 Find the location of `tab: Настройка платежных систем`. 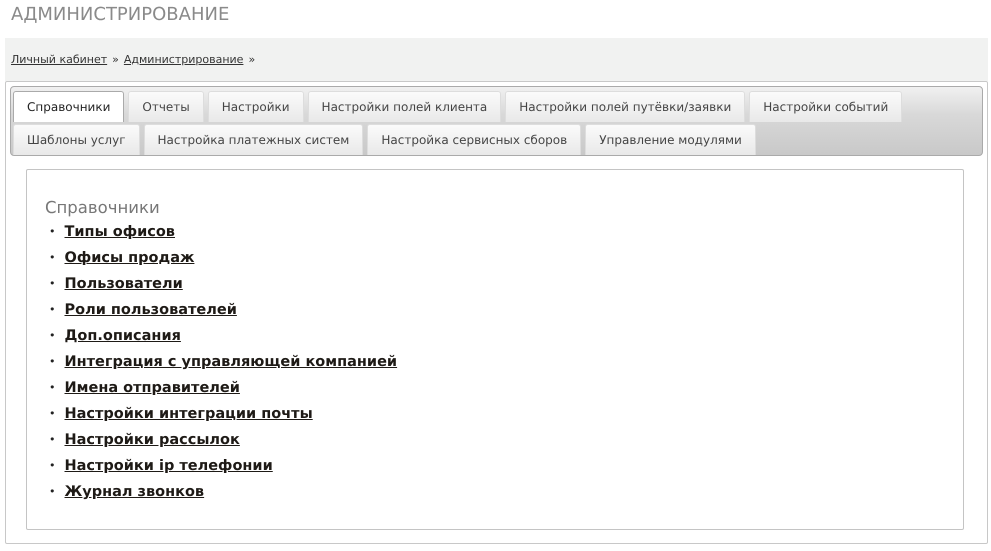

tab: Настройка платежных систем is located at coordinates (254, 139).